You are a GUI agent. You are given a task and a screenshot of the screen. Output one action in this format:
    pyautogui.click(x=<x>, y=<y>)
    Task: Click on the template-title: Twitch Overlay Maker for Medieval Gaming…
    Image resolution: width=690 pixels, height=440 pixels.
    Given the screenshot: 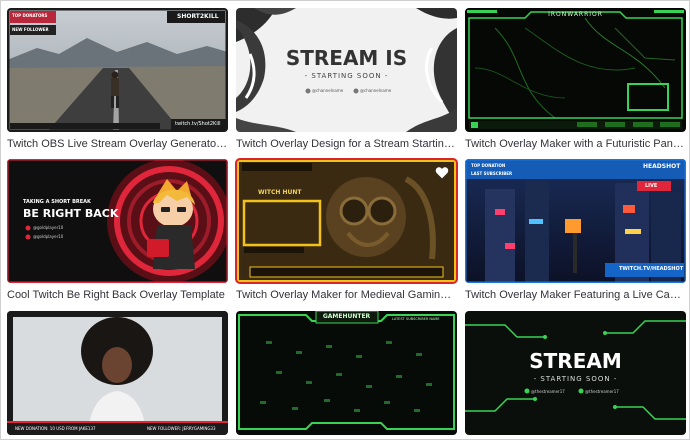 What is the action you would take?
    pyautogui.click(x=346, y=295)
    